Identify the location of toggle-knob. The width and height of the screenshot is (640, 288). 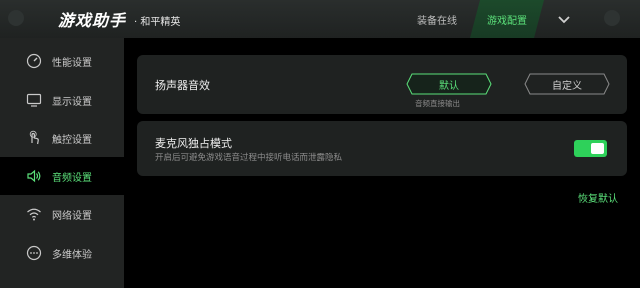
(597, 148).